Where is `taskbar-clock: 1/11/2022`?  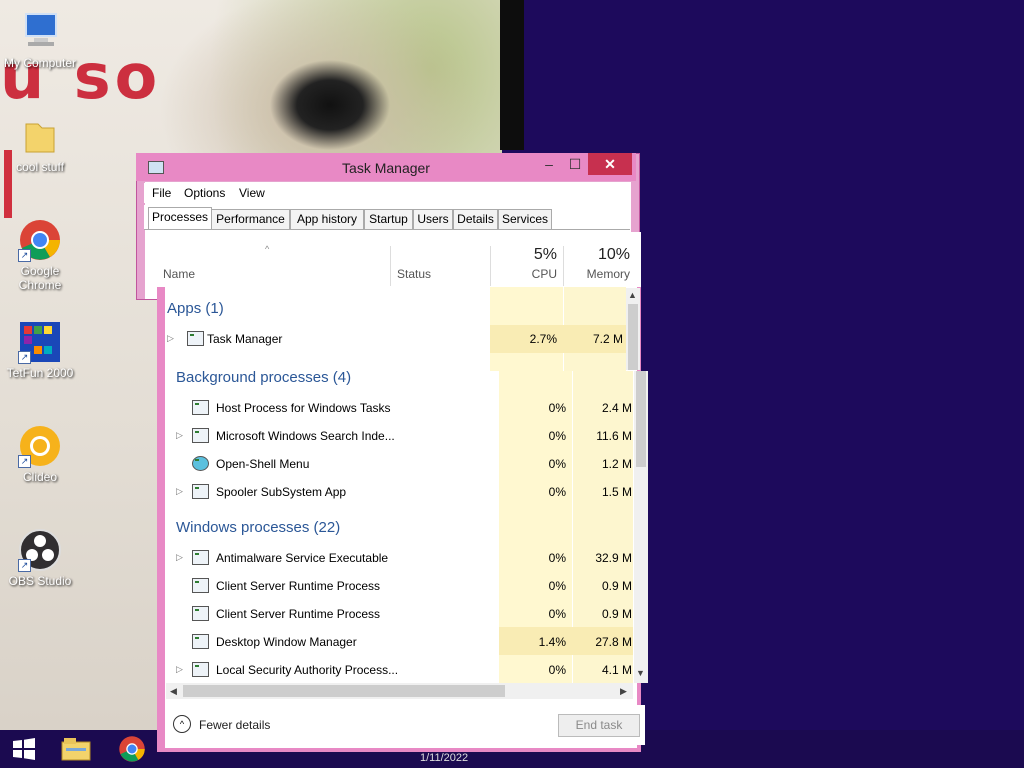 taskbar-clock: 1/11/2022 is located at coordinates (444, 758).